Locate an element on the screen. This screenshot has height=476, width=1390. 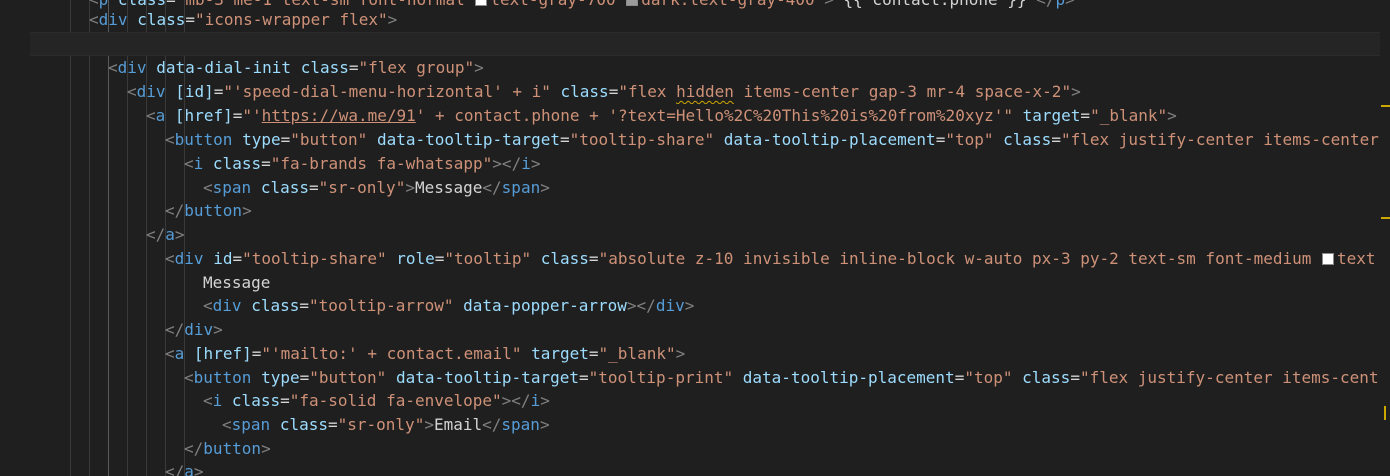
token-attr: data-popper-arrow is located at coordinates (545, 305).